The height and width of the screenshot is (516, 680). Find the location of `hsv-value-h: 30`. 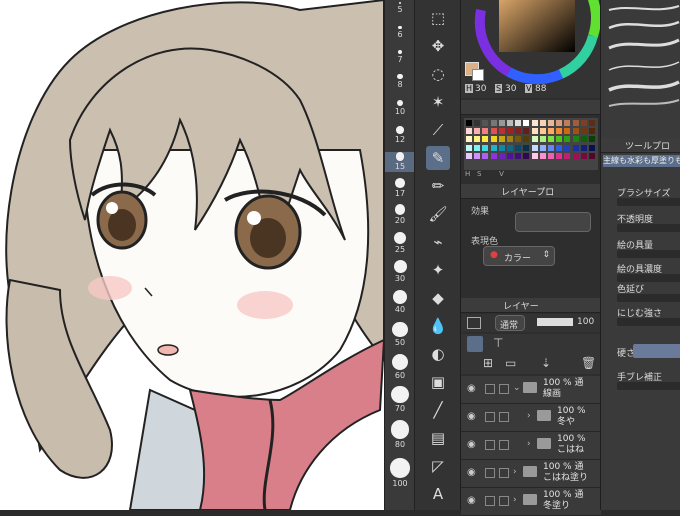

hsv-value-h: 30 is located at coordinates (480, 89).